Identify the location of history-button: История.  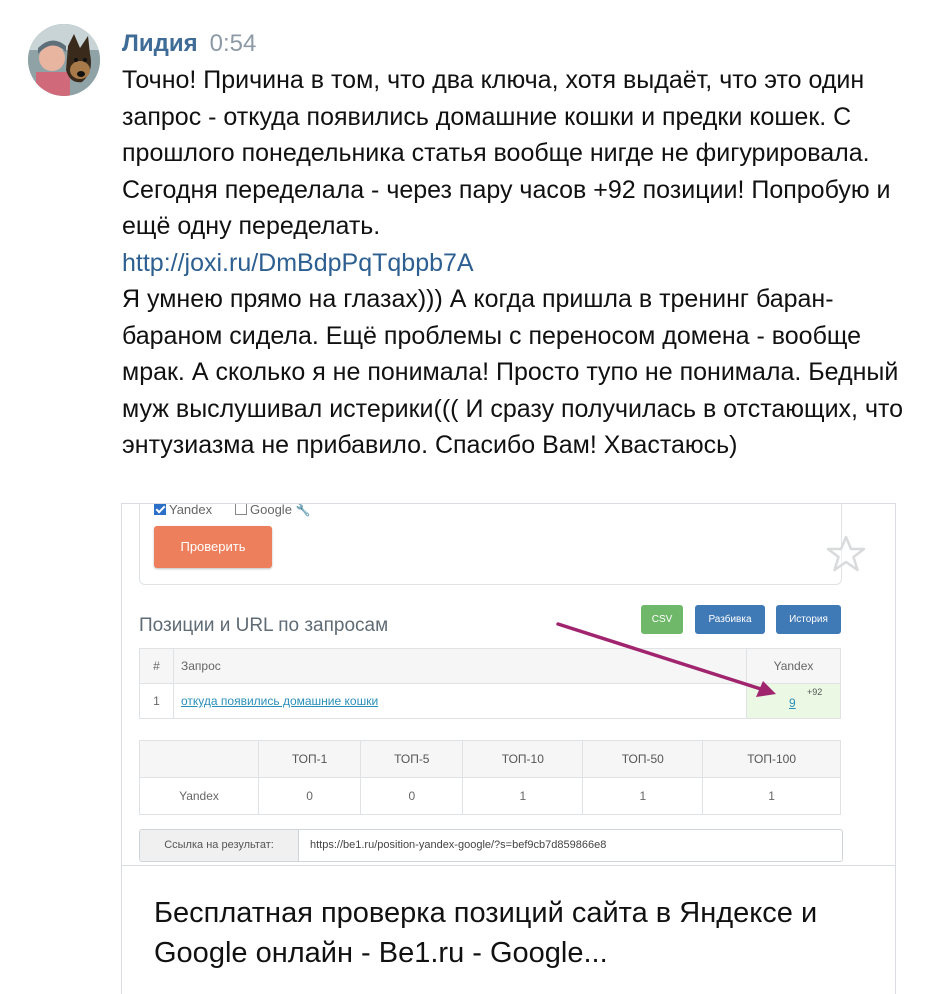
(808, 619).